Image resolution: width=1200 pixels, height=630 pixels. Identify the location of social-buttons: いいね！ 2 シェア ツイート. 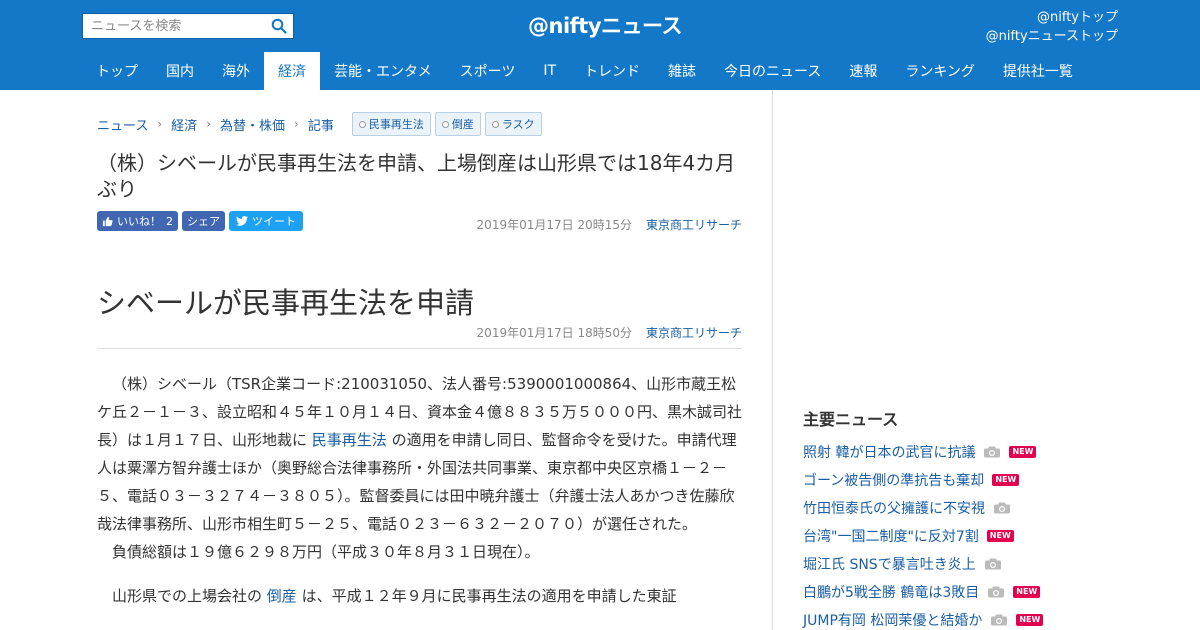
(200, 221).